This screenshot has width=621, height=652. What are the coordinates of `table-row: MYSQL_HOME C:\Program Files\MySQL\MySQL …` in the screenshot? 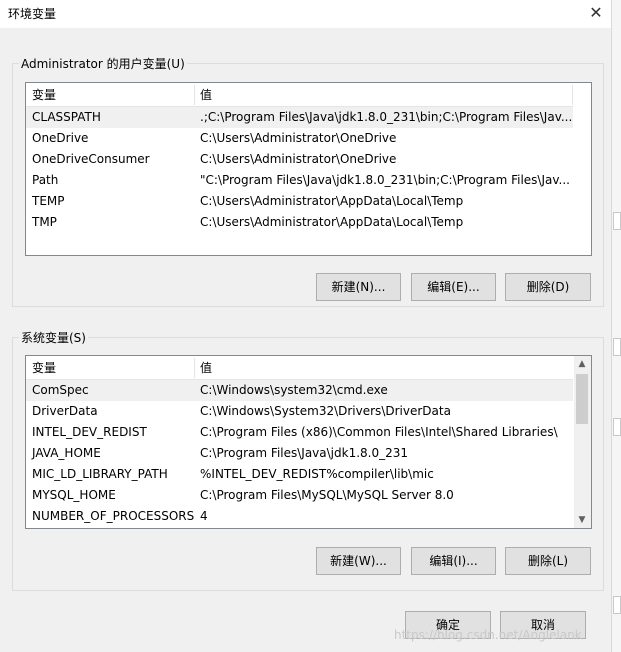 It's located at (299, 495).